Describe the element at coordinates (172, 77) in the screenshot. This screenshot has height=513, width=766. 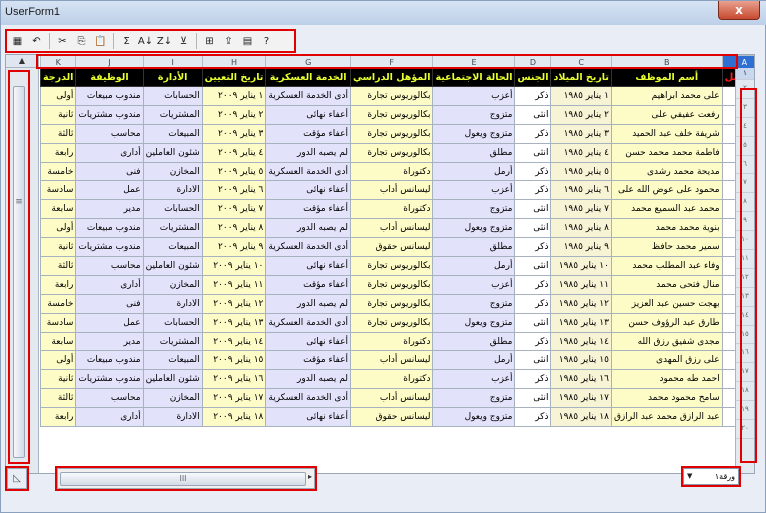
I see `header-dept: الأدارة` at that location.